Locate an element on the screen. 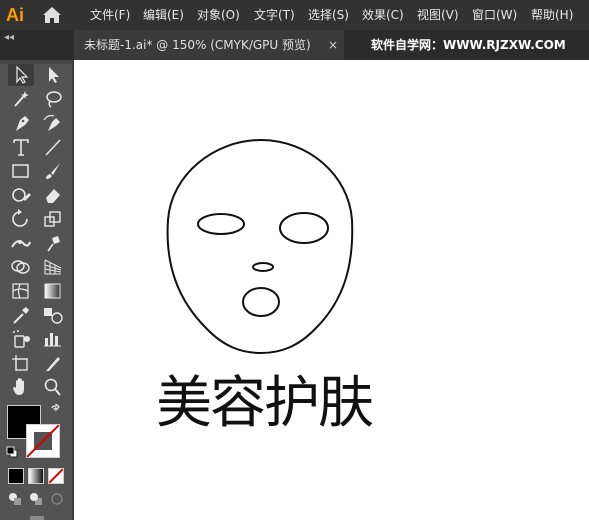  tools-panel is located at coordinates (36, 290).